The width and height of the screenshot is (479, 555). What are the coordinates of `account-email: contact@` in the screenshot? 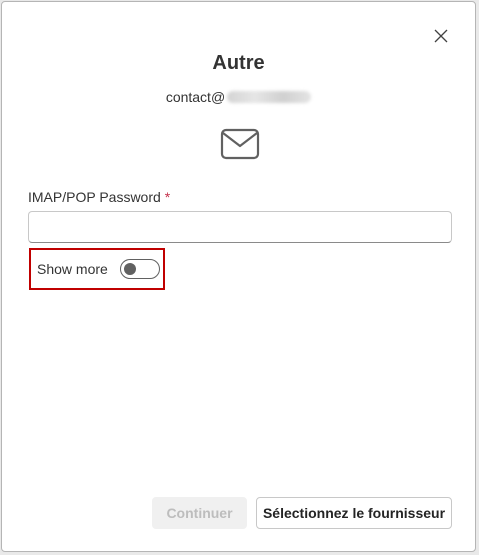 It's located at (238, 97).